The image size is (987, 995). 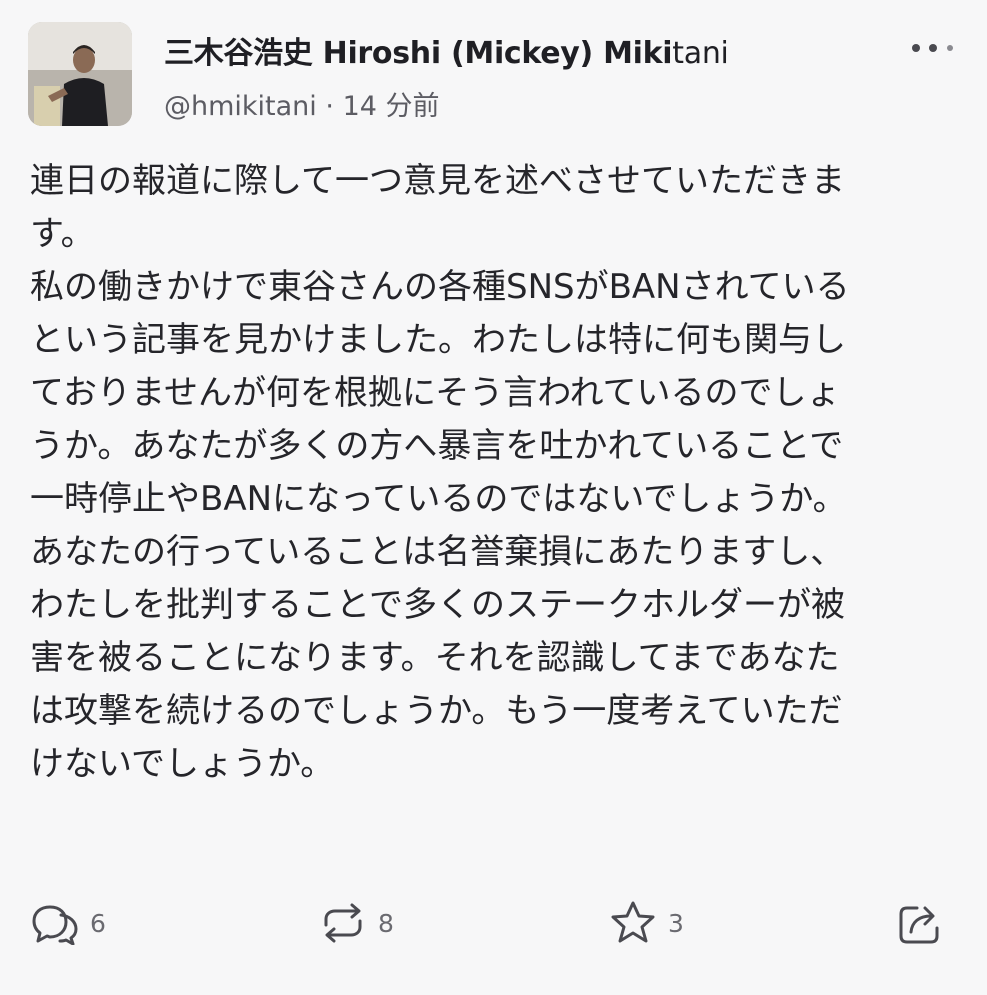 I want to click on post-body-line: 害を被ることになります。それを認識してまであなた, so click(x=435, y=658).